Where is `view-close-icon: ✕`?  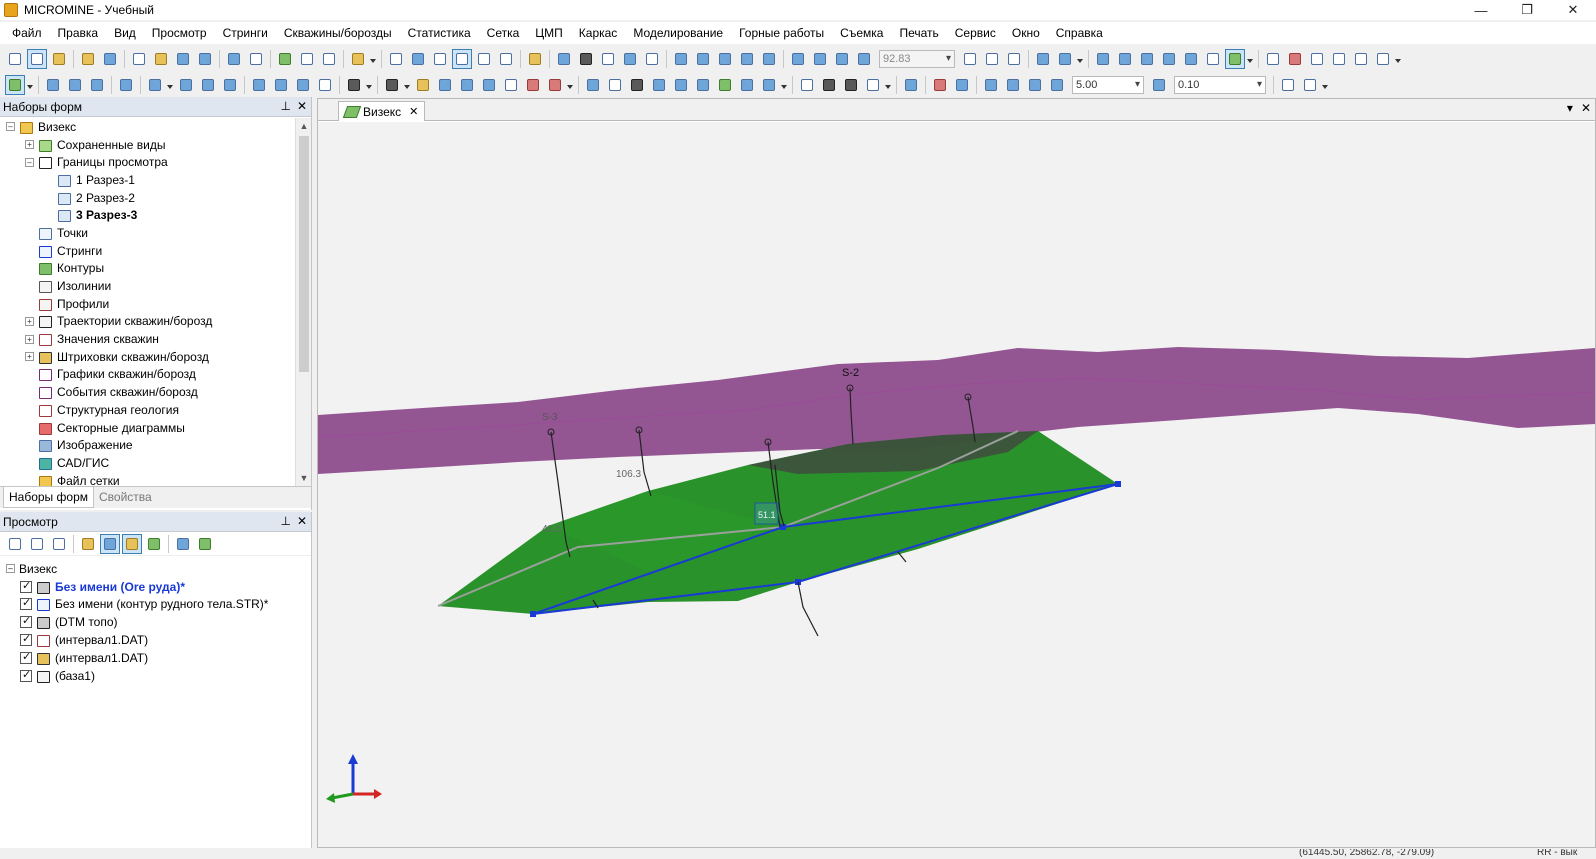
view-close-icon: ✕ is located at coordinates (302, 521).